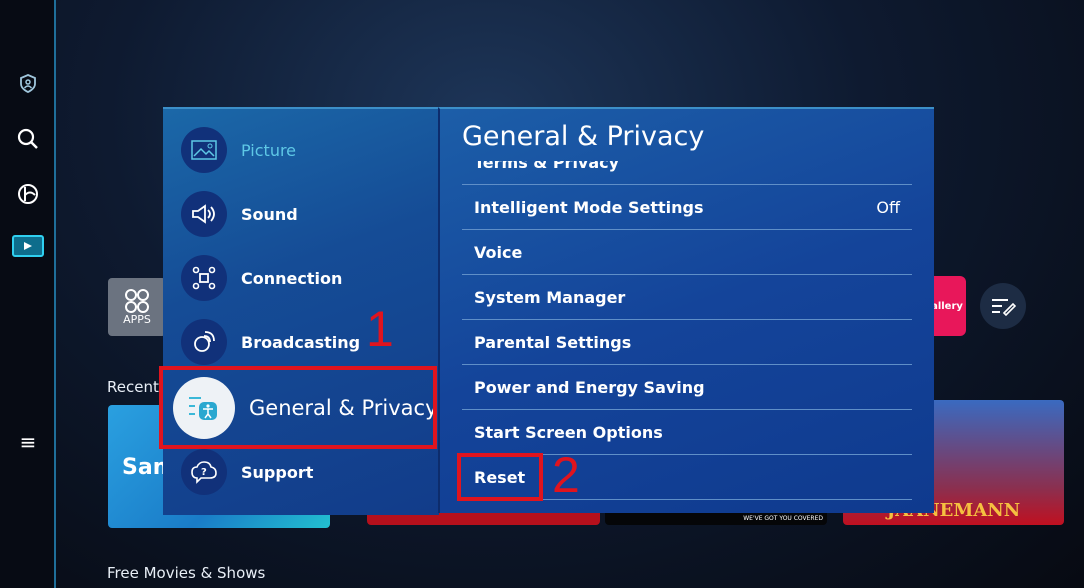  What do you see at coordinates (500, 477) in the screenshot?
I see `annotation-box-reset` at bounding box center [500, 477].